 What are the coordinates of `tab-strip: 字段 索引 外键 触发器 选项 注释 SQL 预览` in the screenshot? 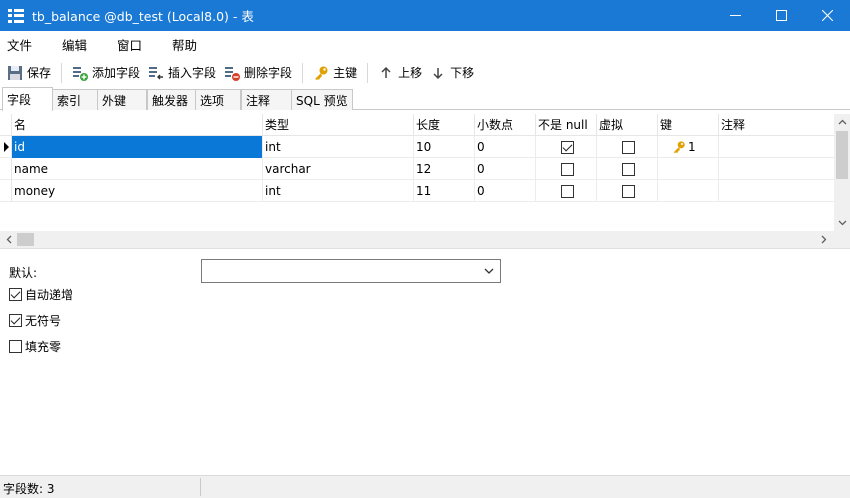 It's located at (425, 99).